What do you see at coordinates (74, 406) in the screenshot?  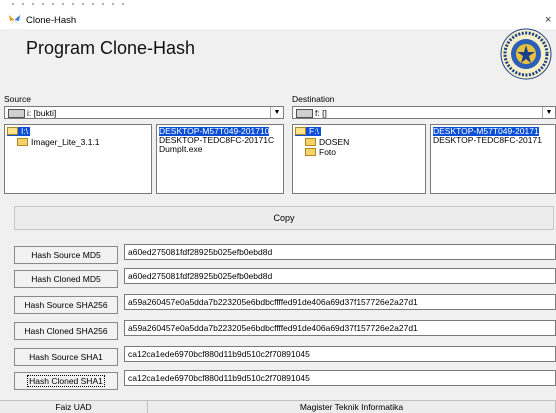 I see `status-author: Faiz UAD` at bounding box center [74, 406].